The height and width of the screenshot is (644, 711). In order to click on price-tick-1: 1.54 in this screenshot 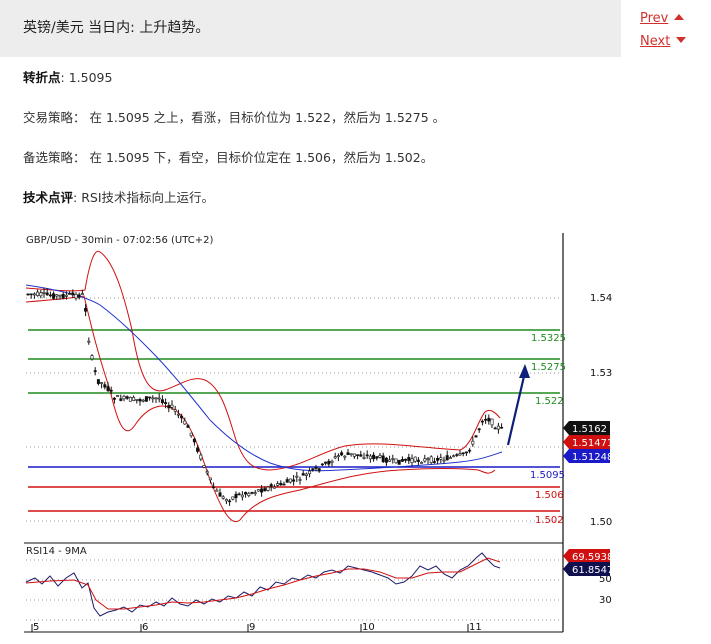, I will do `click(601, 298)`.